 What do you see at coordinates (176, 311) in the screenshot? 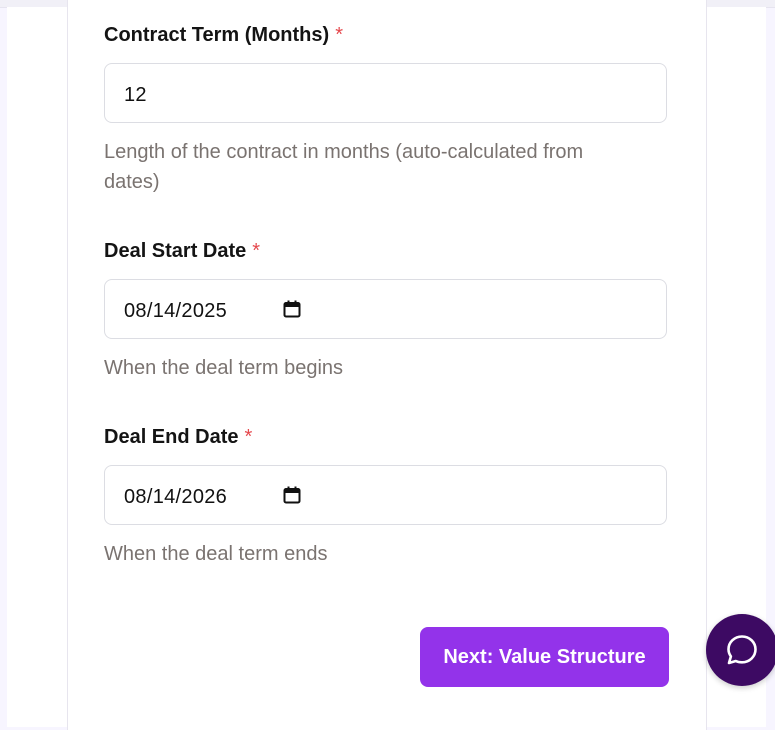
I see `deal-start-date-value: 08/14/2025` at bounding box center [176, 311].